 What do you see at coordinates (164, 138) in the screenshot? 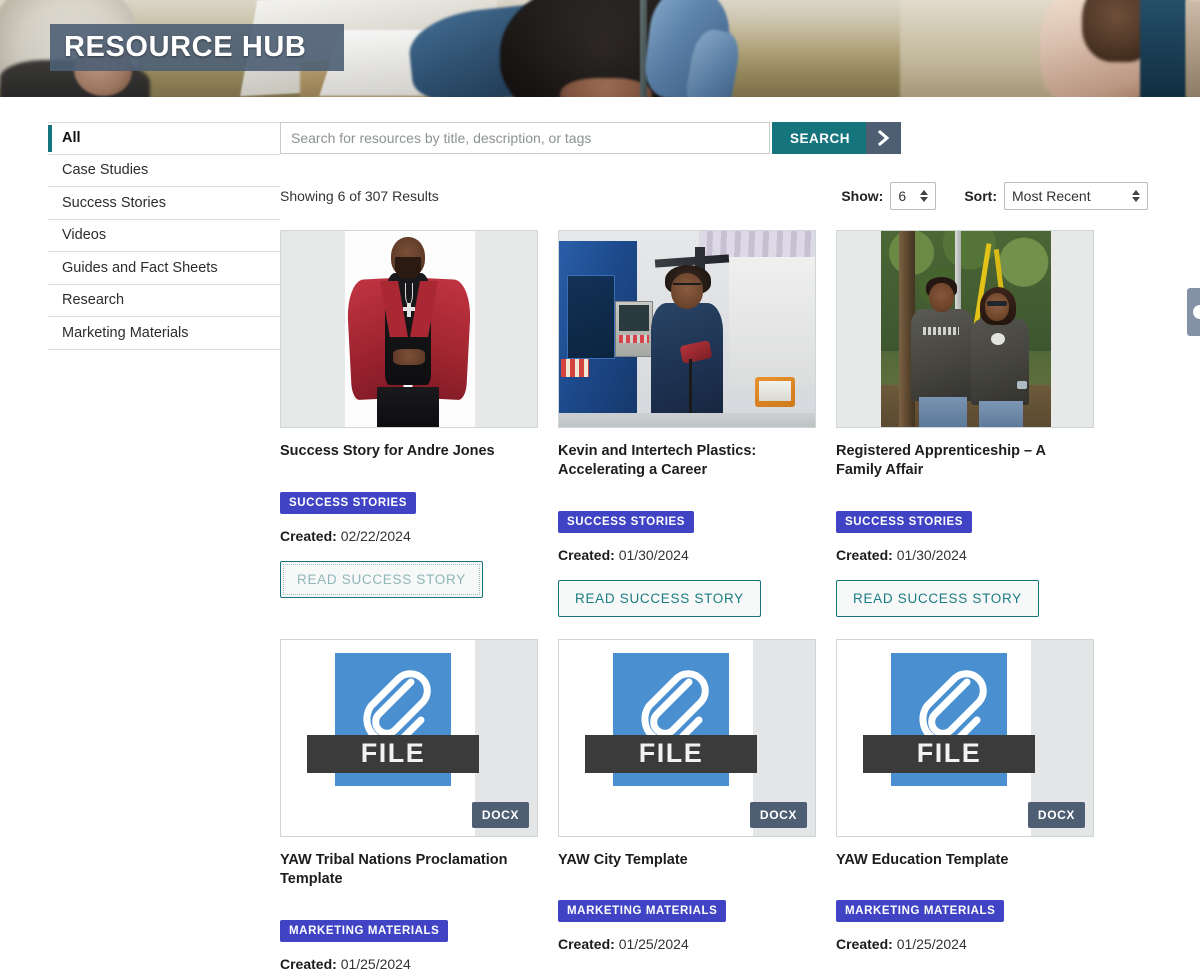
I see `sidebar-item-all: All` at bounding box center [164, 138].